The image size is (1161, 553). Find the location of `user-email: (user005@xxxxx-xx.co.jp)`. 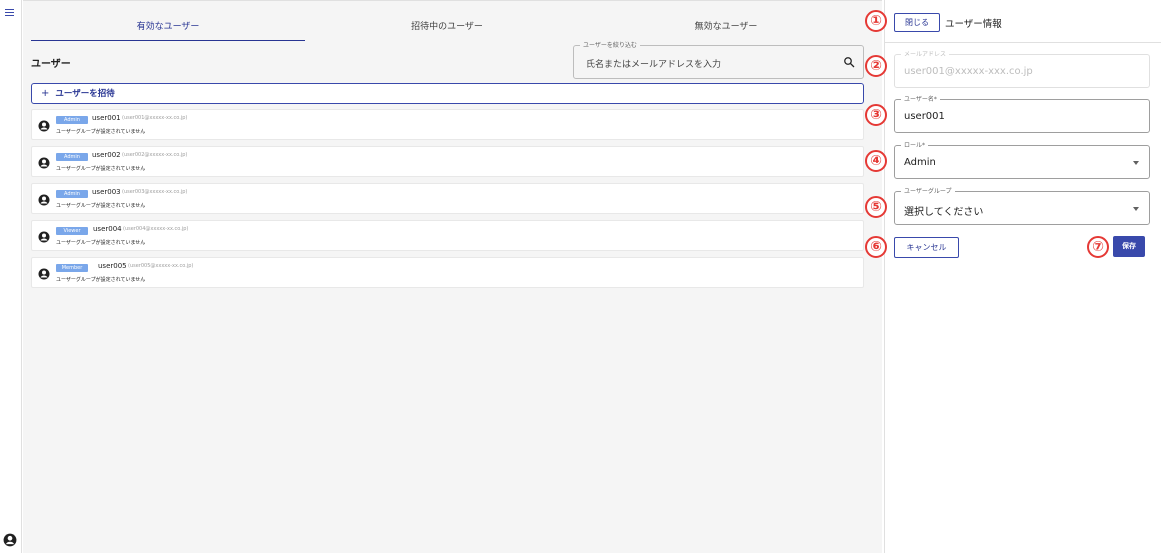

user-email: (user005@xxxxx-xx.co.jp) is located at coordinates (161, 266).